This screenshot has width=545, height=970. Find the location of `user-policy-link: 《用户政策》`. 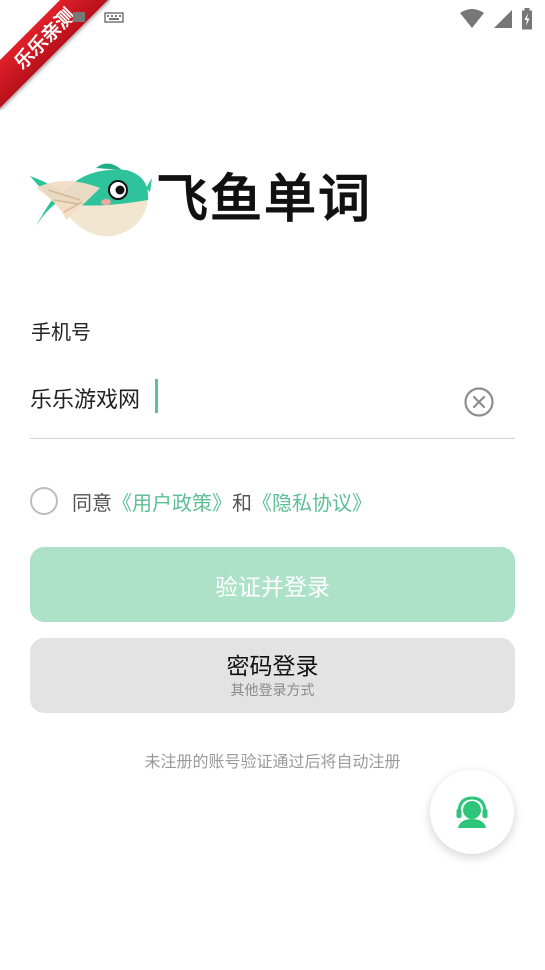

user-policy-link: 《用户政策》 is located at coordinates (172, 501).